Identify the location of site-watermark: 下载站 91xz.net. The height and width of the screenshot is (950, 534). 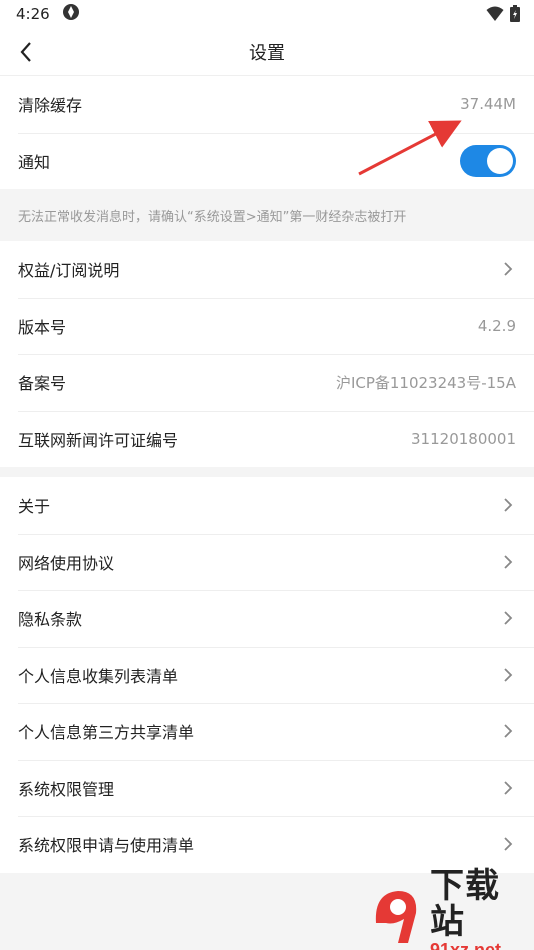
(448, 909).